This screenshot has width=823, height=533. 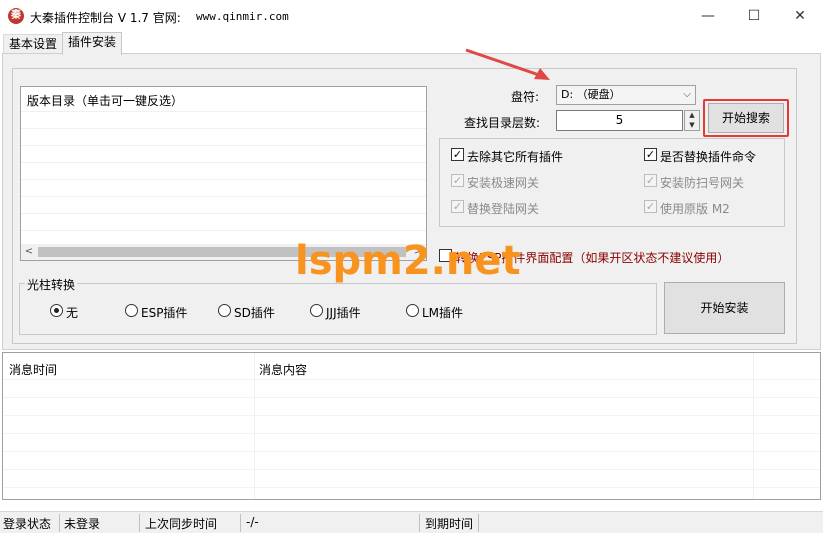 What do you see at coordinates (525, 97) in the screenshot?
I see `drive-label: 盘符:` at bounding box center [525, 97].